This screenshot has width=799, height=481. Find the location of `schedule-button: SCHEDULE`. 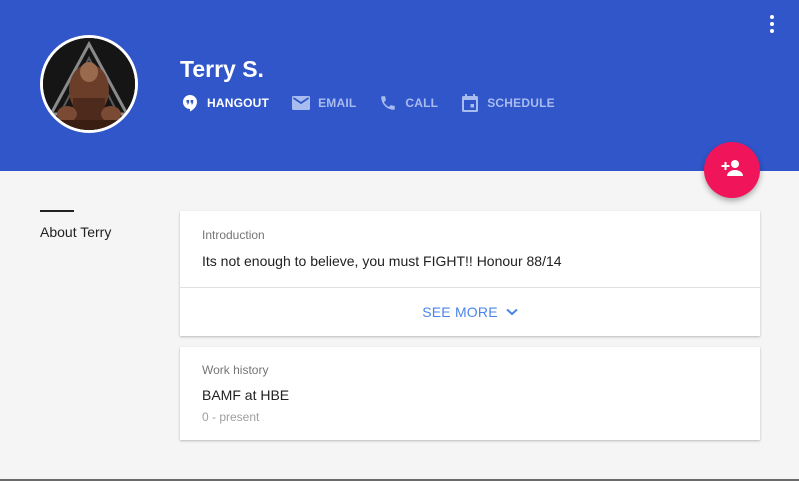

schedule-button: SCHEDULE is located at coordinates (507, 103).